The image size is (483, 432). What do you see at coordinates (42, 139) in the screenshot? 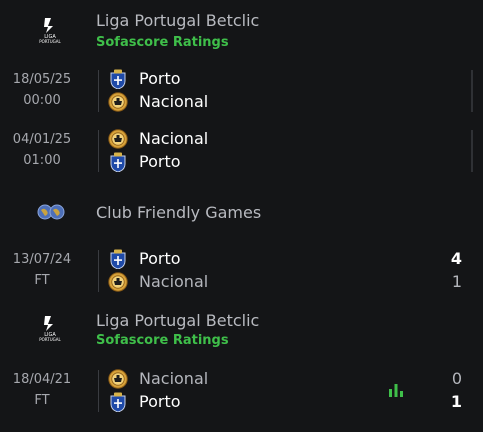
I see `match-date-text: 04/01/25` at bounding box center [42, 139].